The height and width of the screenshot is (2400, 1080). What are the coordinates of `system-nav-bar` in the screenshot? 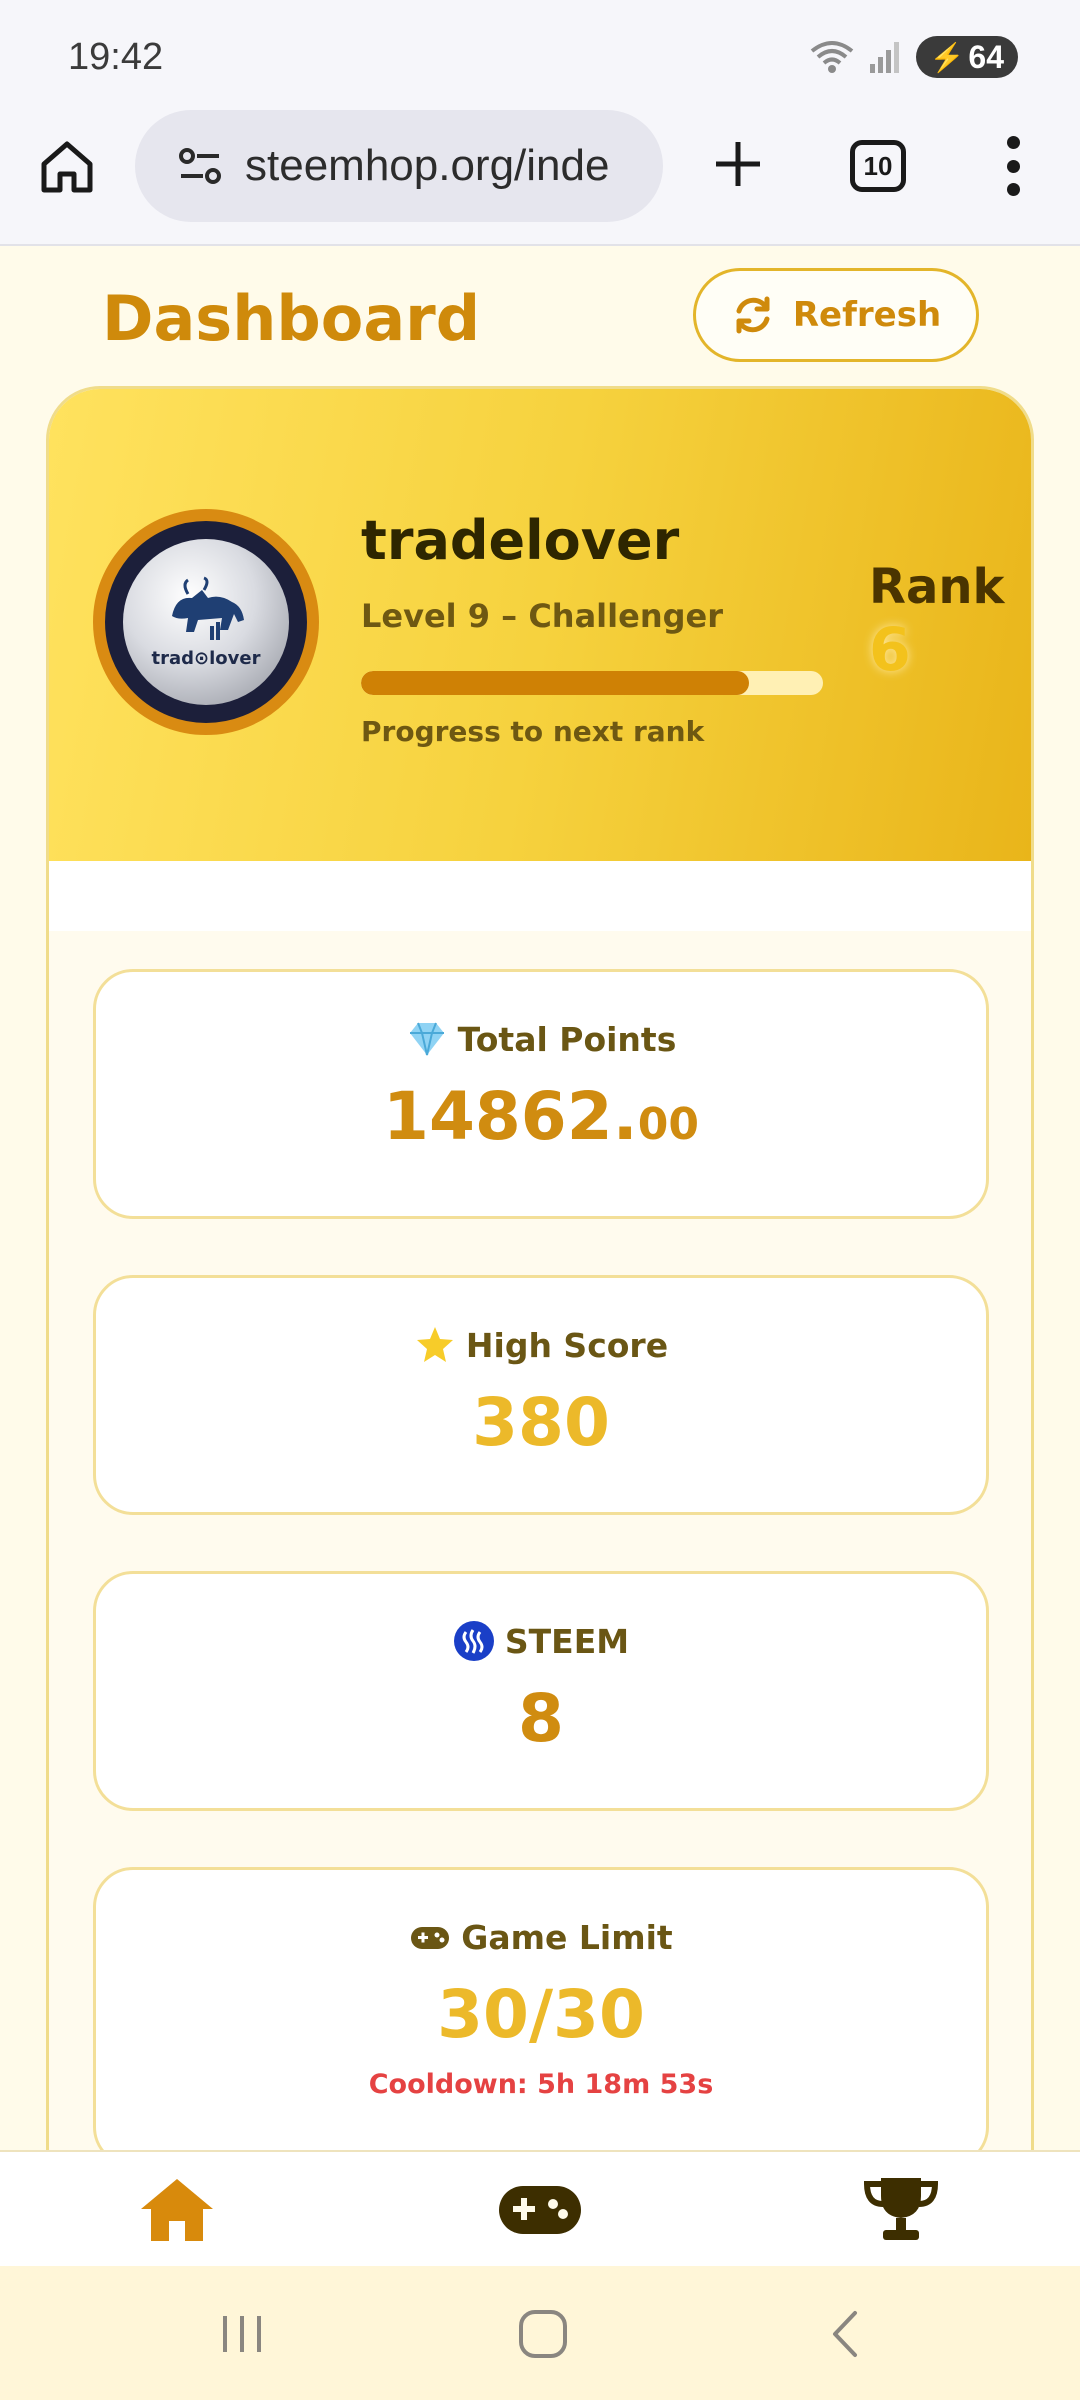 It's located at (540, 2333).